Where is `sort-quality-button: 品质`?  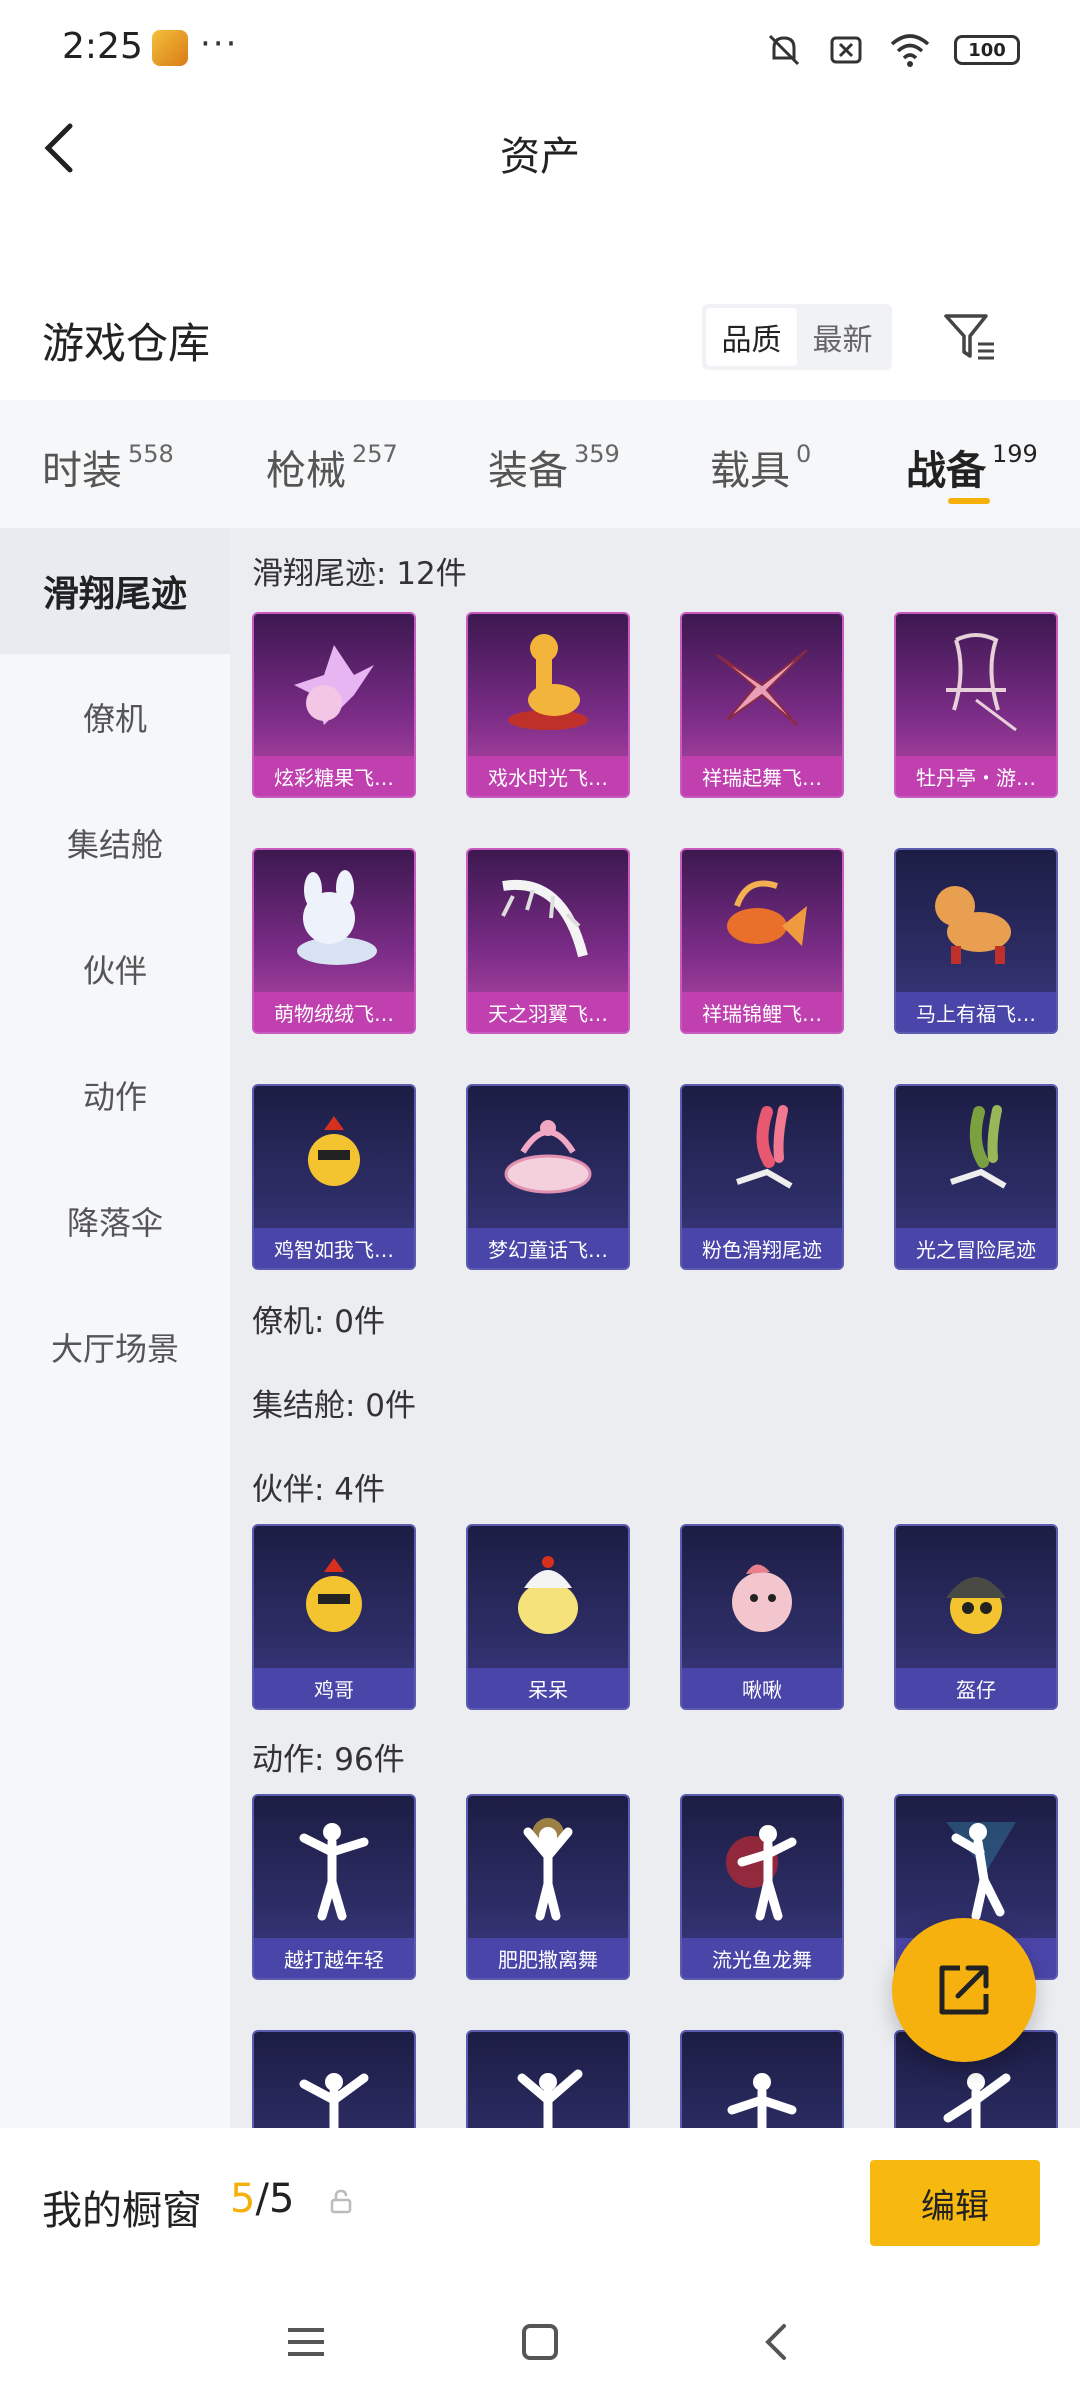
sort-quality-button: 品质 is located at coordinates (751, 337).